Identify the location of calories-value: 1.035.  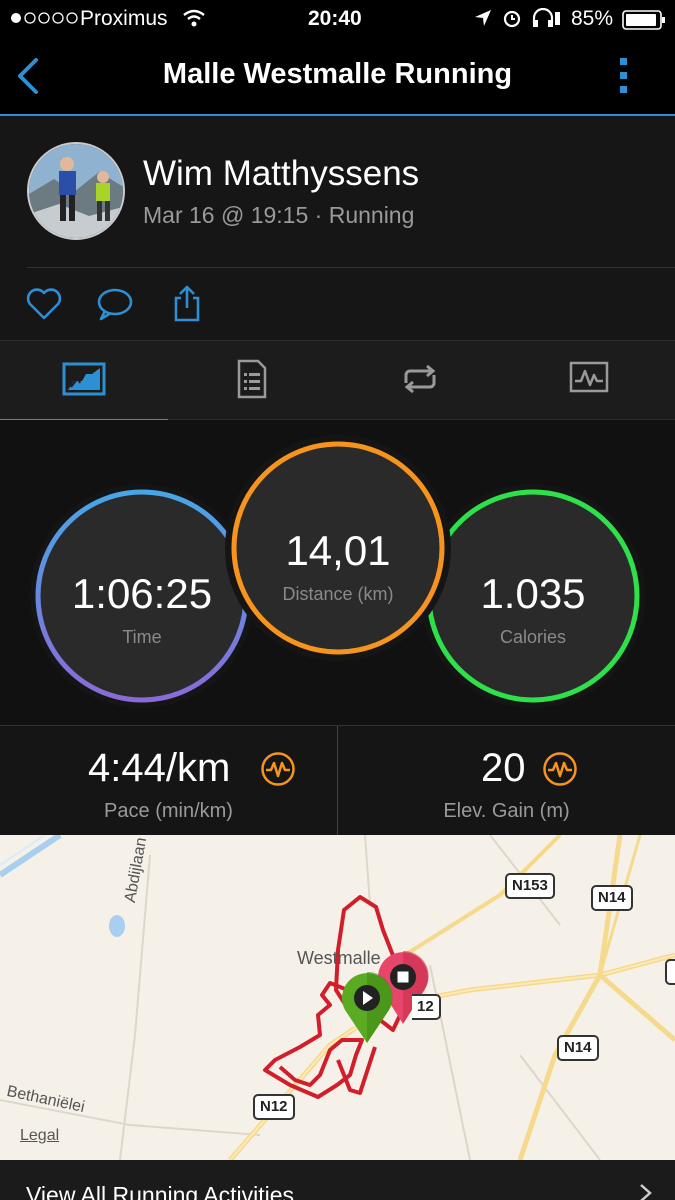
(533, 593).